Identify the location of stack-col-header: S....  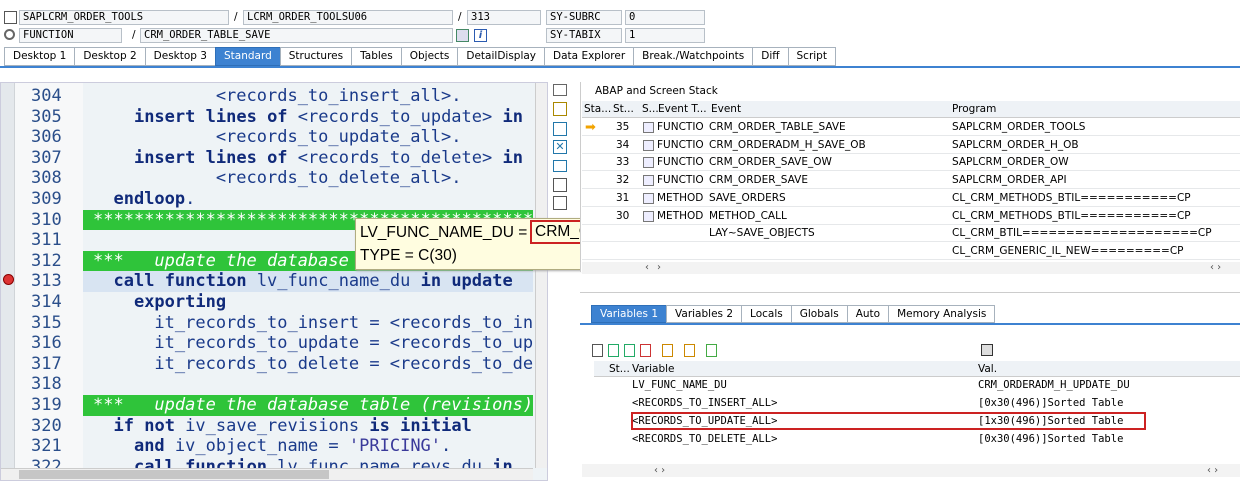
(650, 109).